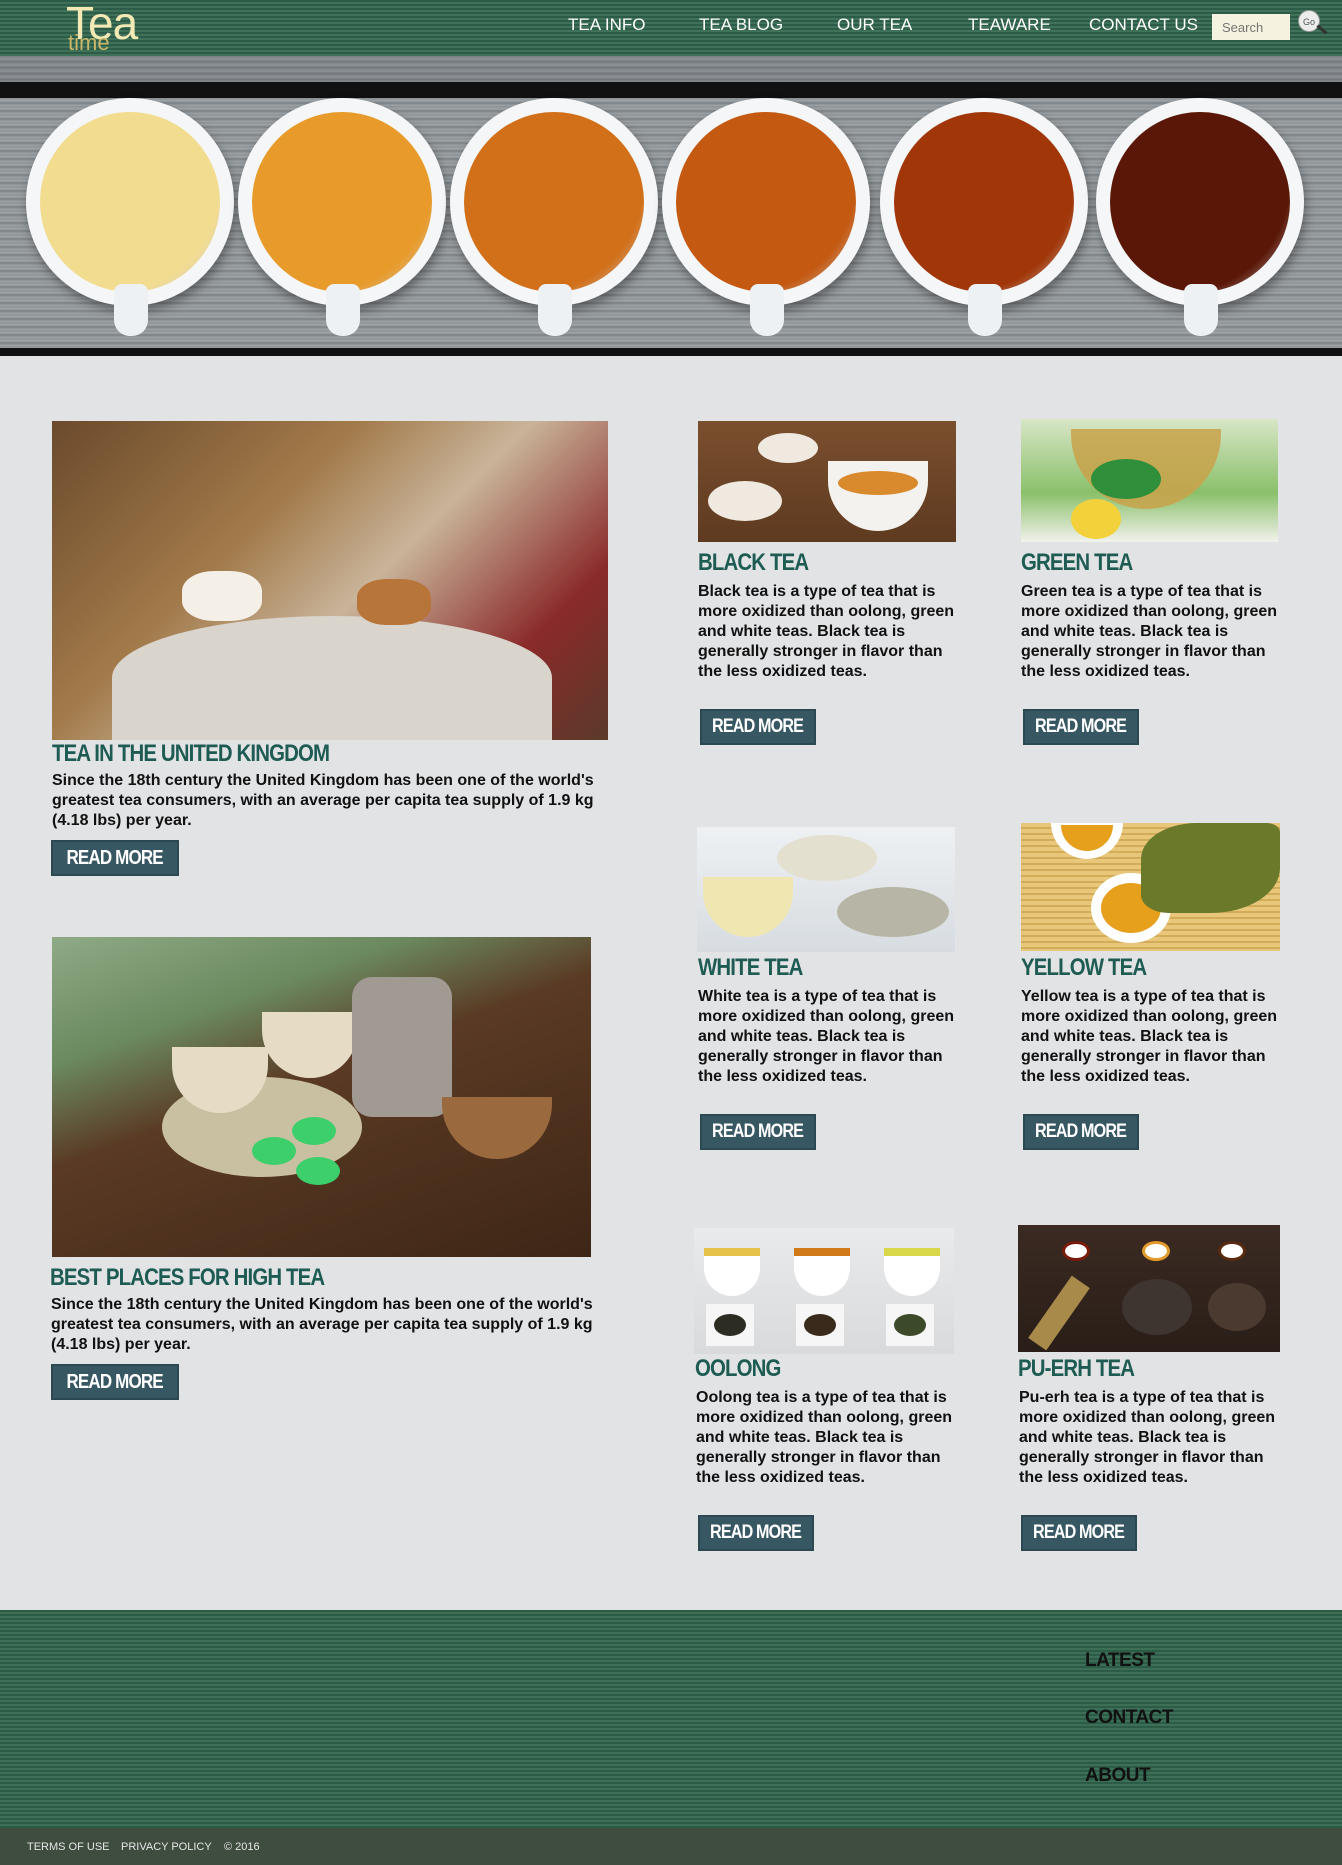 The width and height of the screenshot is (1342, 1865). I want to click on feature-title: BEST PLACES FOR HIGH TEA, so click(187, 1277).